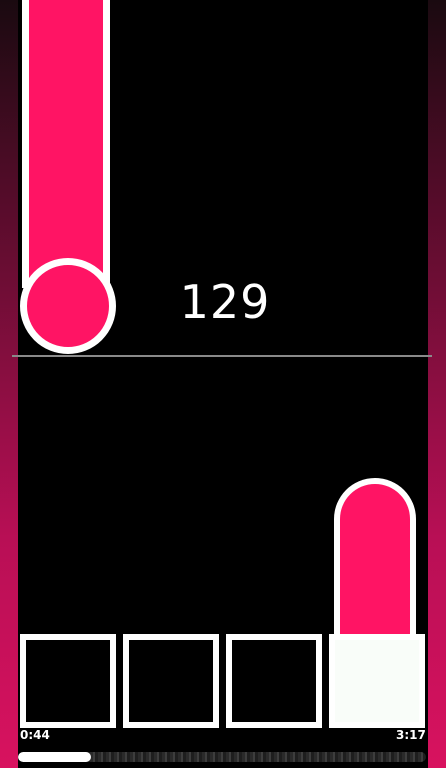  What do you see at coordinates (35, 735) in the screenshot?
I see `current-time: 0:44` at bounding box center [35, 735].